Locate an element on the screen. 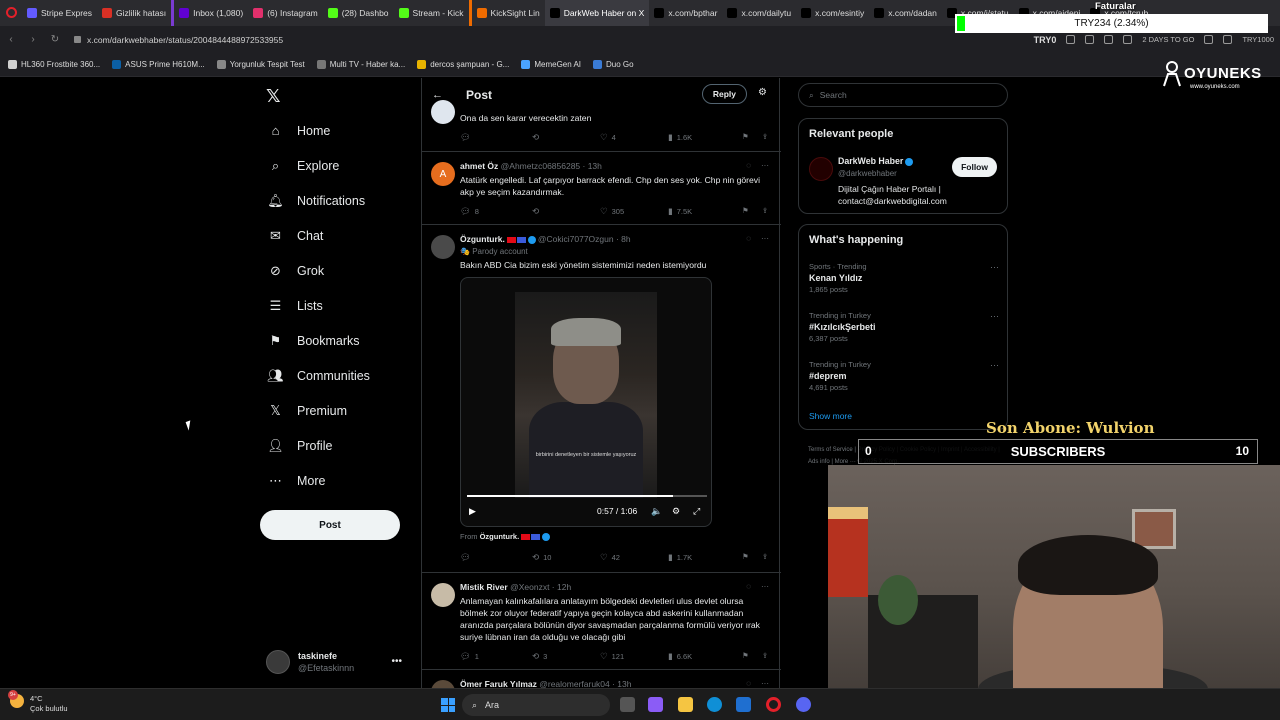  browser-tab: Inbox (1,080) is located at coordinates (209, 13).